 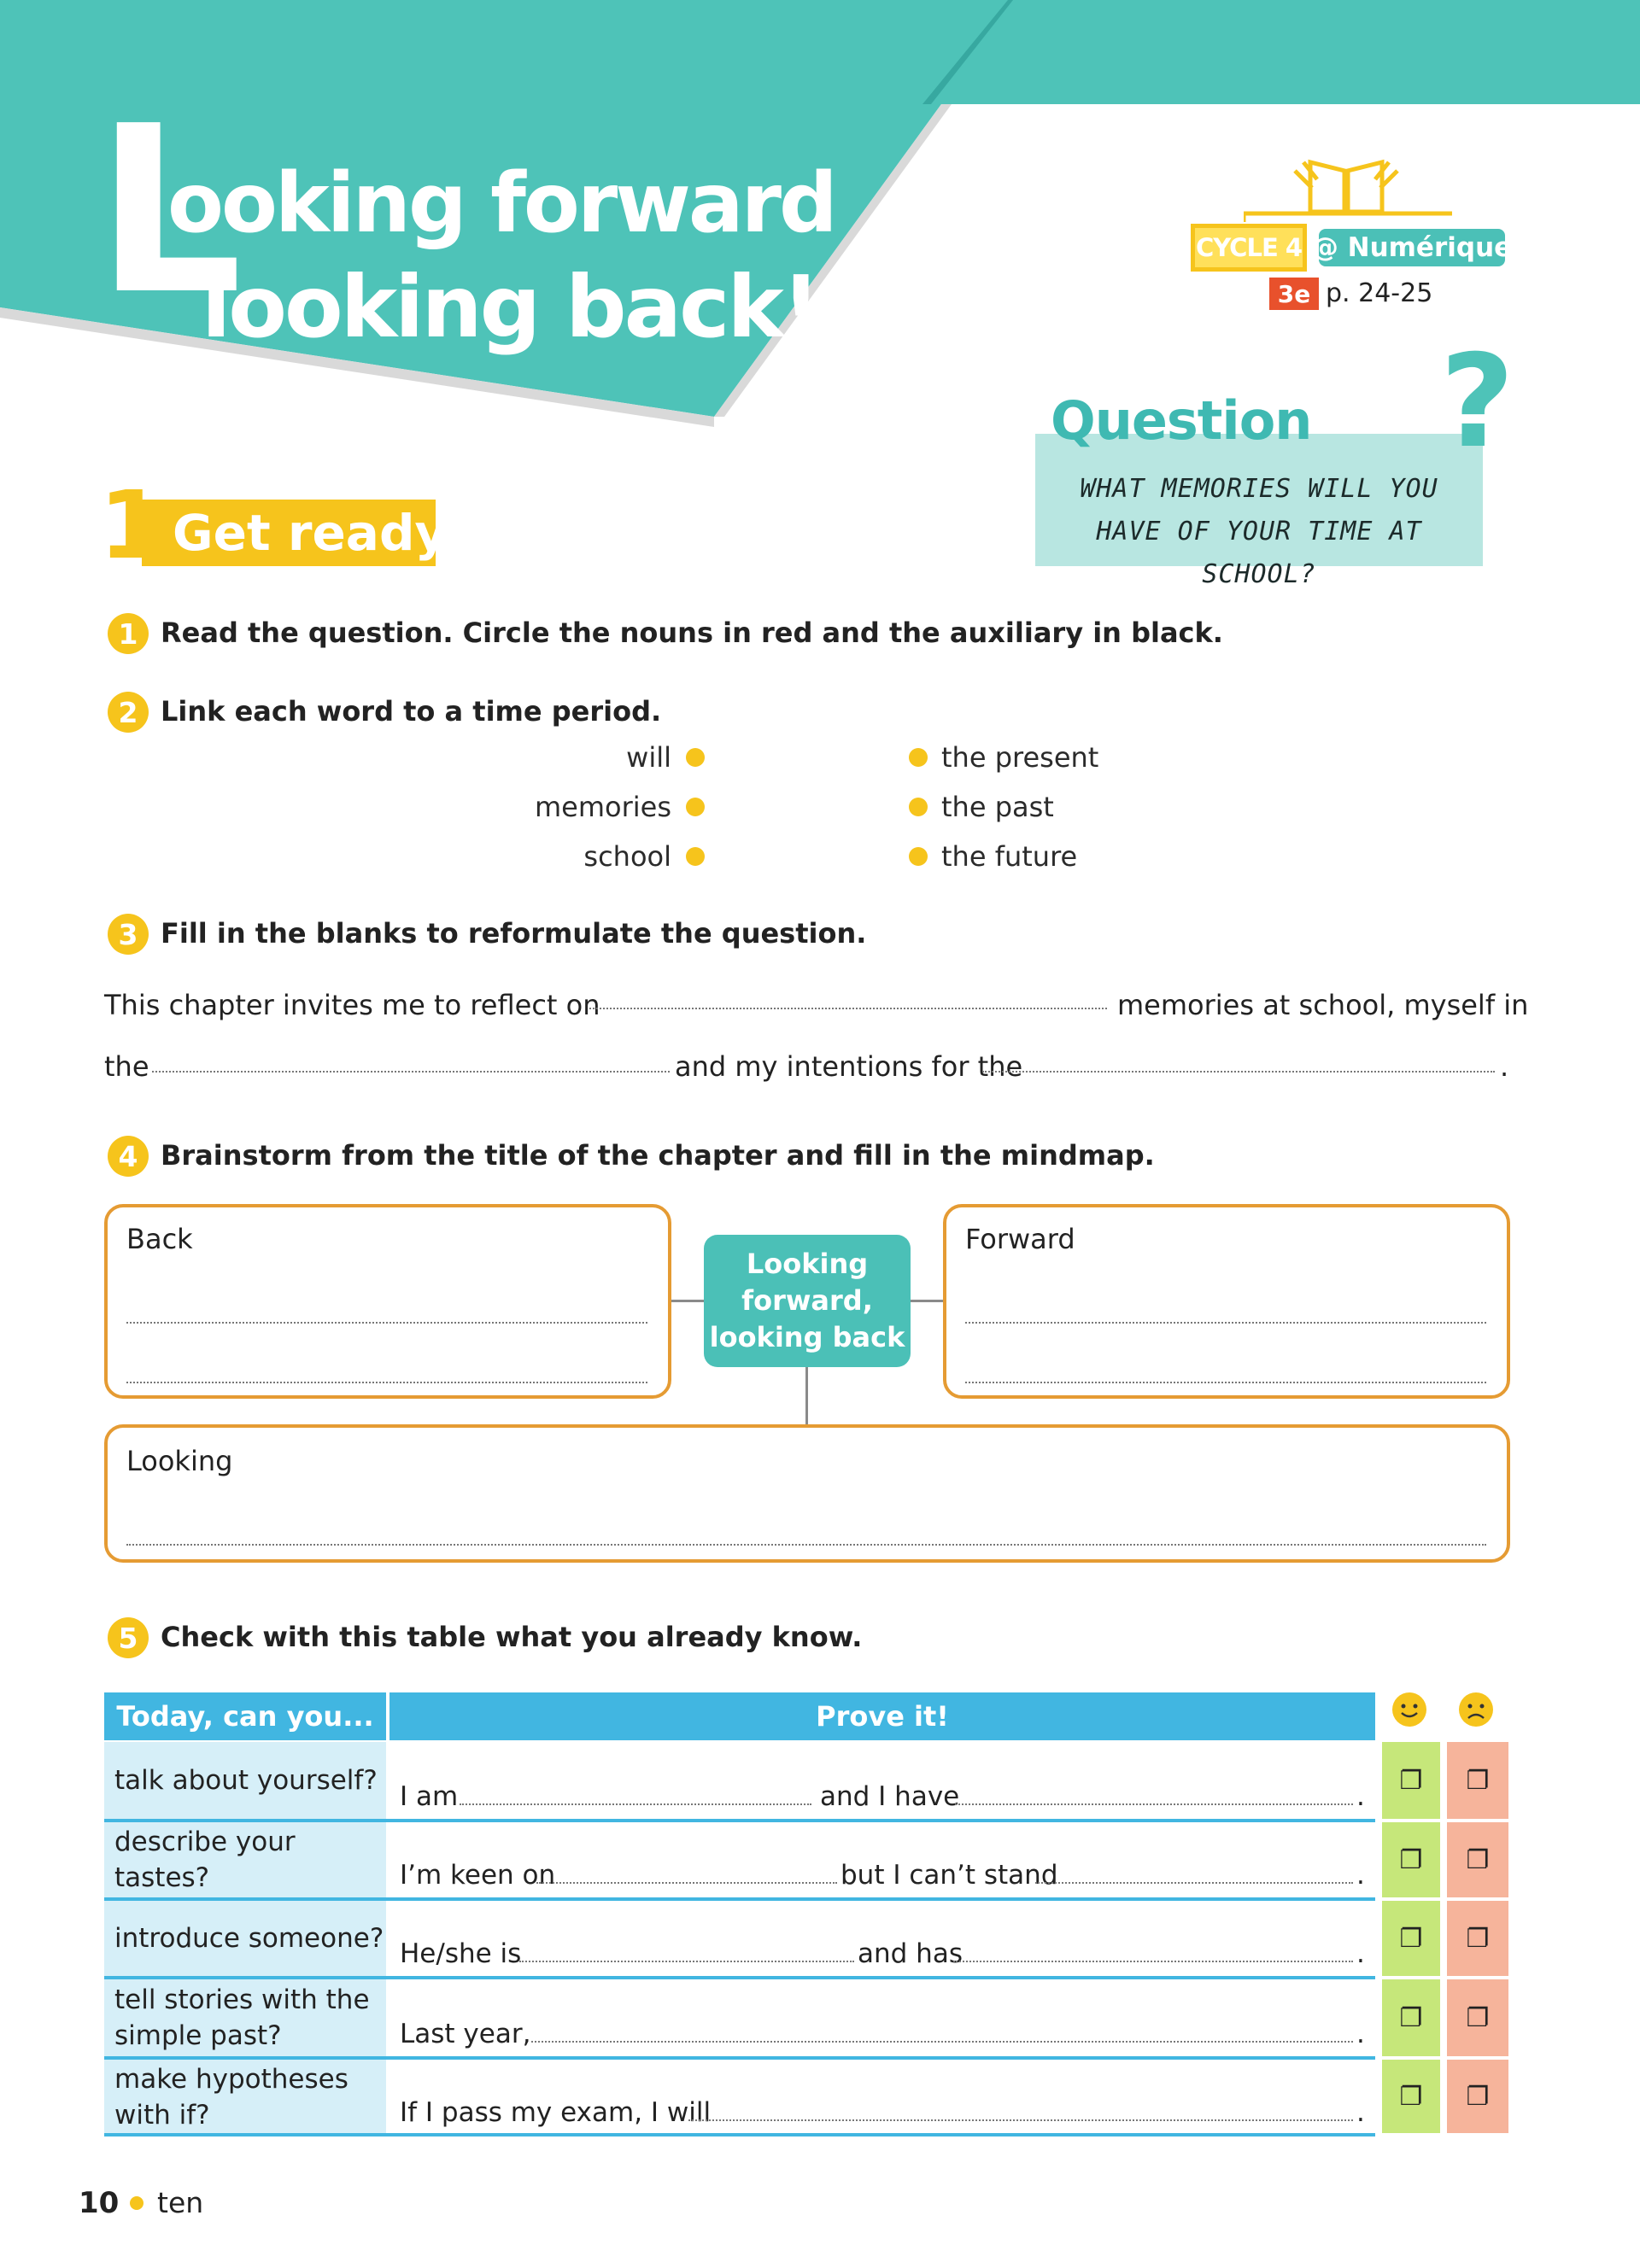 What do you see at coordinates (1477, 402) in the screenshot?
I see `question-mark-icon: ?` at bounding box center [1477, 402].